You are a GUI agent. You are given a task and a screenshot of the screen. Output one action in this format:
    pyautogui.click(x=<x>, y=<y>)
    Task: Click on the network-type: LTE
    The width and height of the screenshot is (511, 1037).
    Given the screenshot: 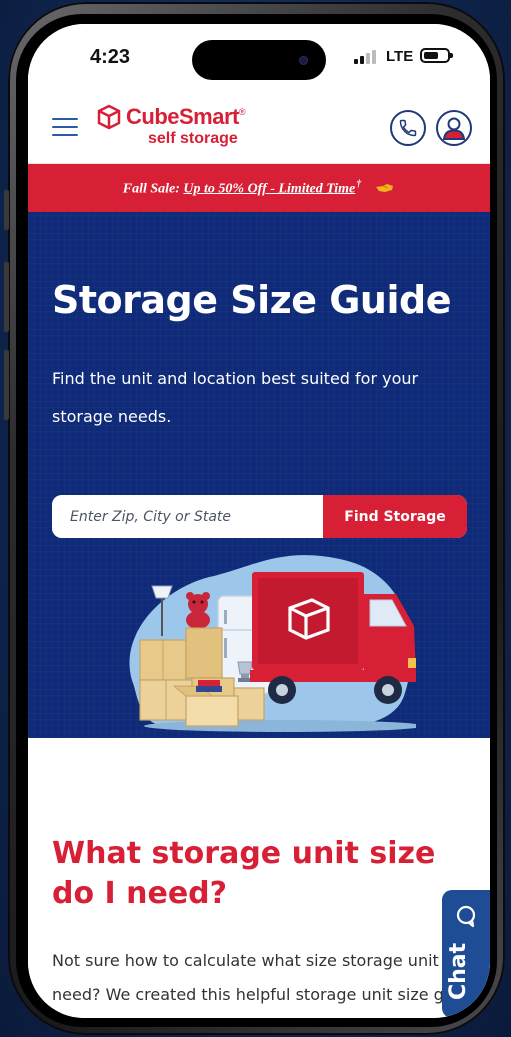 What is the action you would take?
    pyautogui.click(x=400, y=56)
    